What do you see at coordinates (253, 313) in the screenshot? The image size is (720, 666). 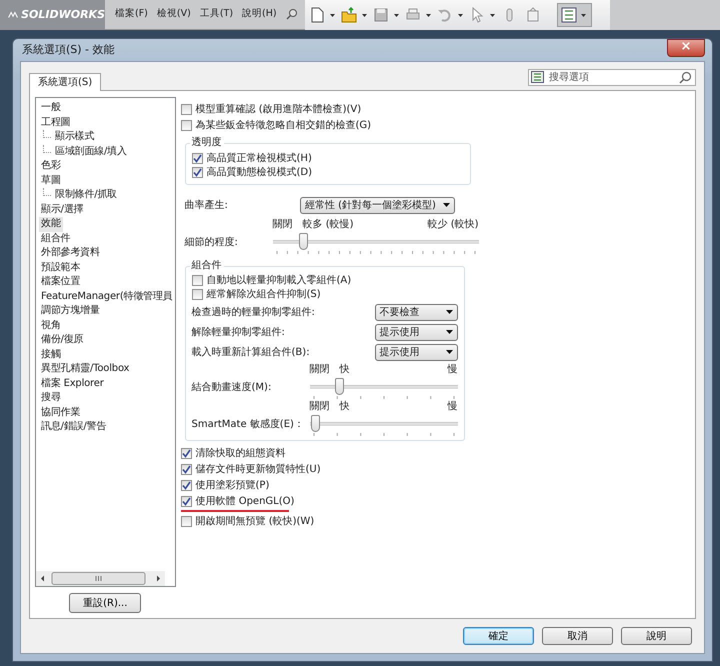 I see `field-label: 檢查過時的輕量抑制零組件:` at bounding box center [253, 313].